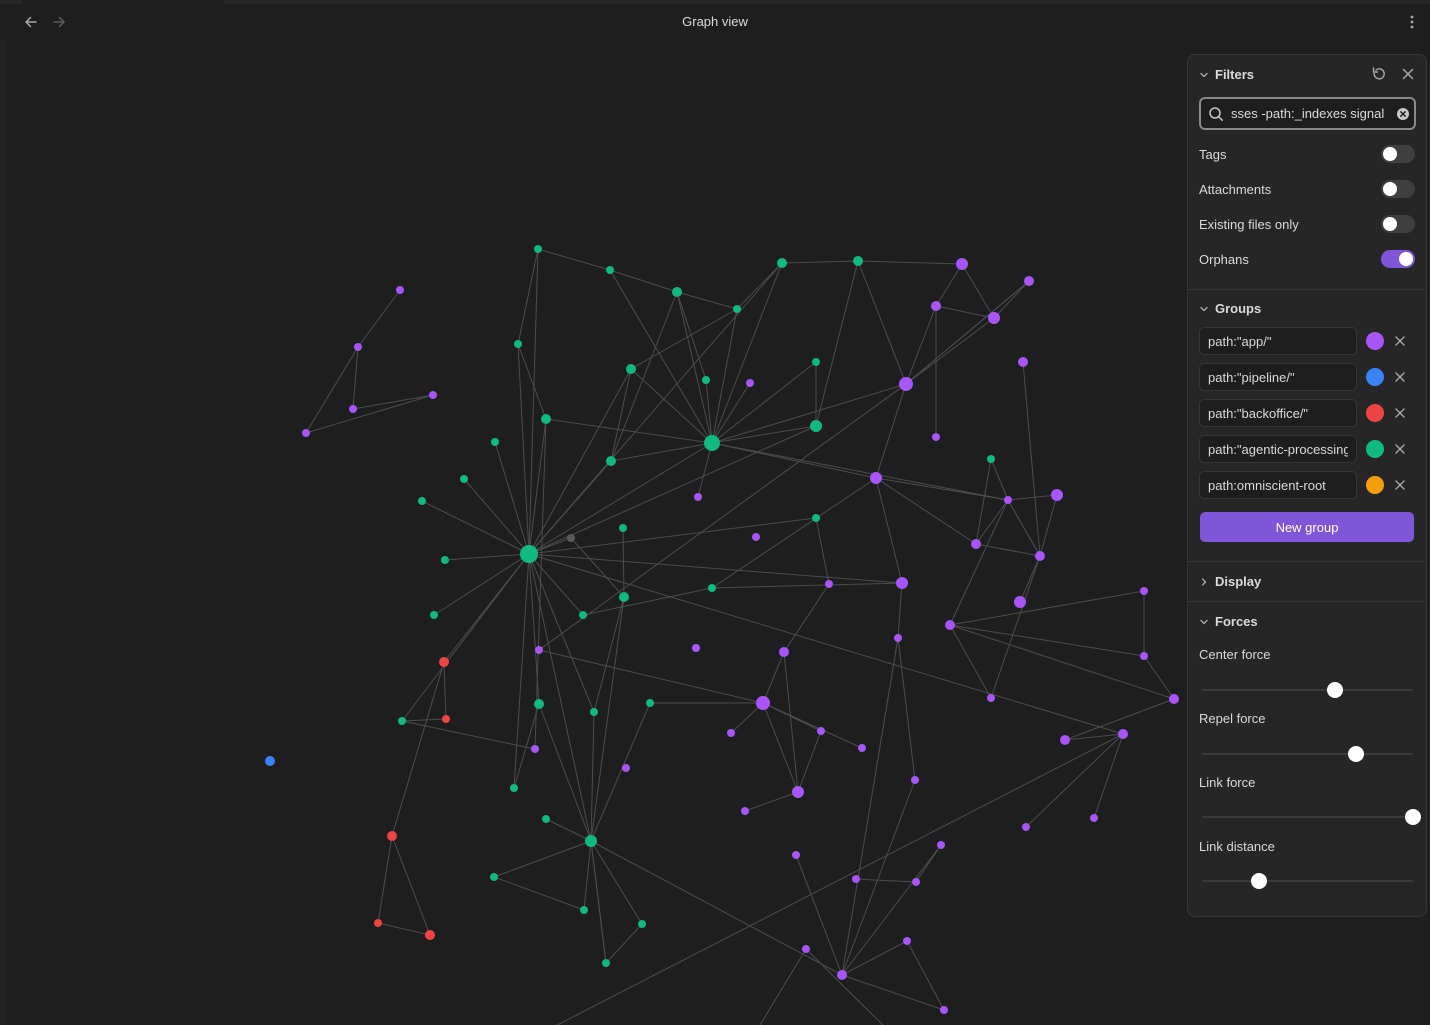  I want to click on repel-force-slider, so click(1307, 754).